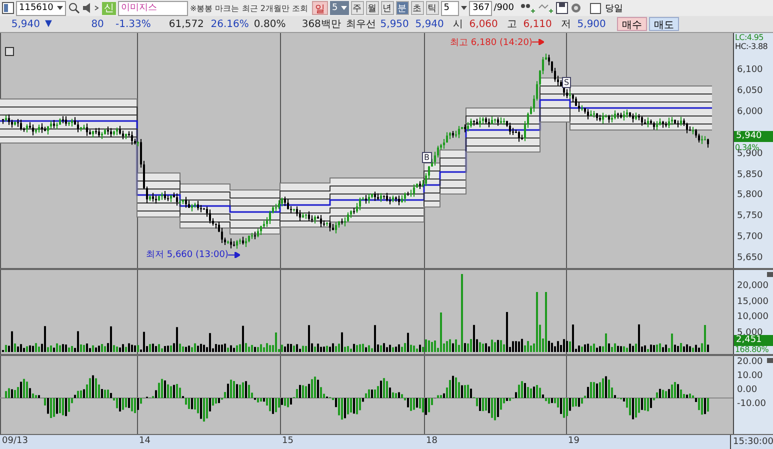 The width and height of the screenshot is (773, 449). Describe the element at coordinates (321, 24) in the screenshot. I see `trade-amount: 368백만` at that location.